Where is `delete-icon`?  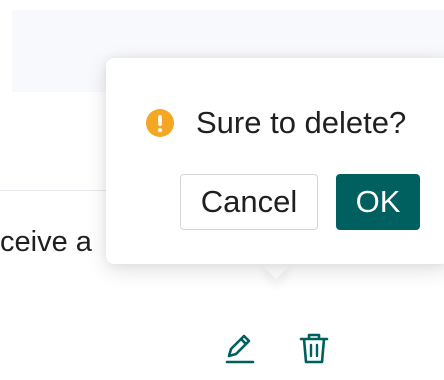 delete-icon is located at coordinates (314, 348).